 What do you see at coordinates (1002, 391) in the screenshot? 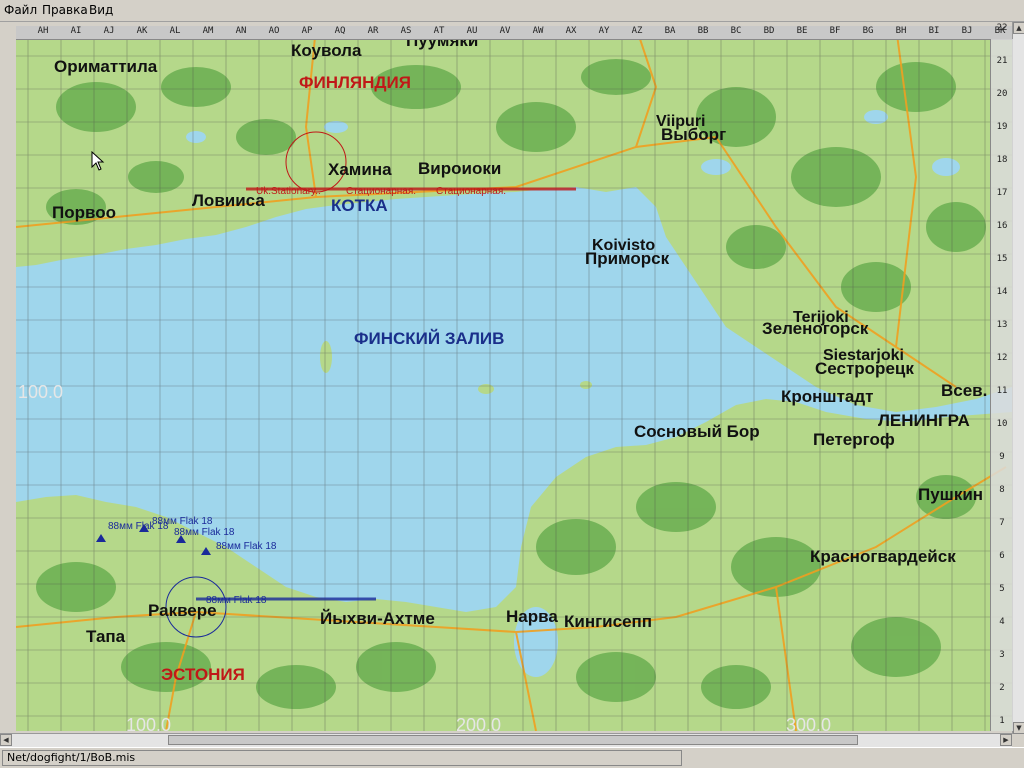
I see `grid-row-label: 11` at bounding box center [1002, 391].